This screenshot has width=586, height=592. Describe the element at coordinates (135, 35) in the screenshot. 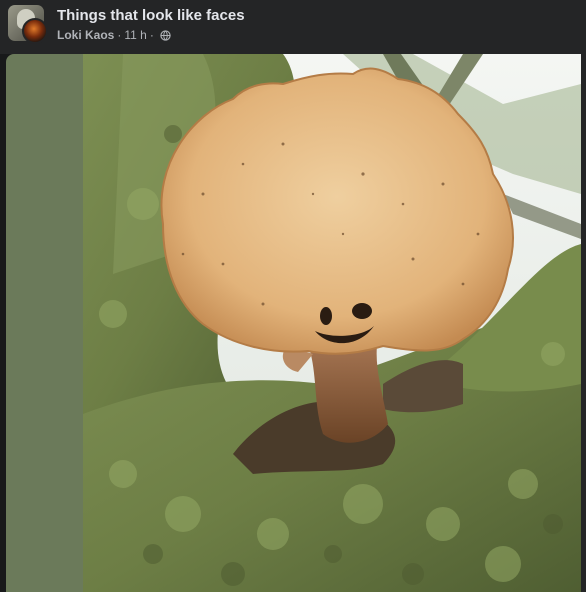

I see `post-timestamp: 11 h` at that location.